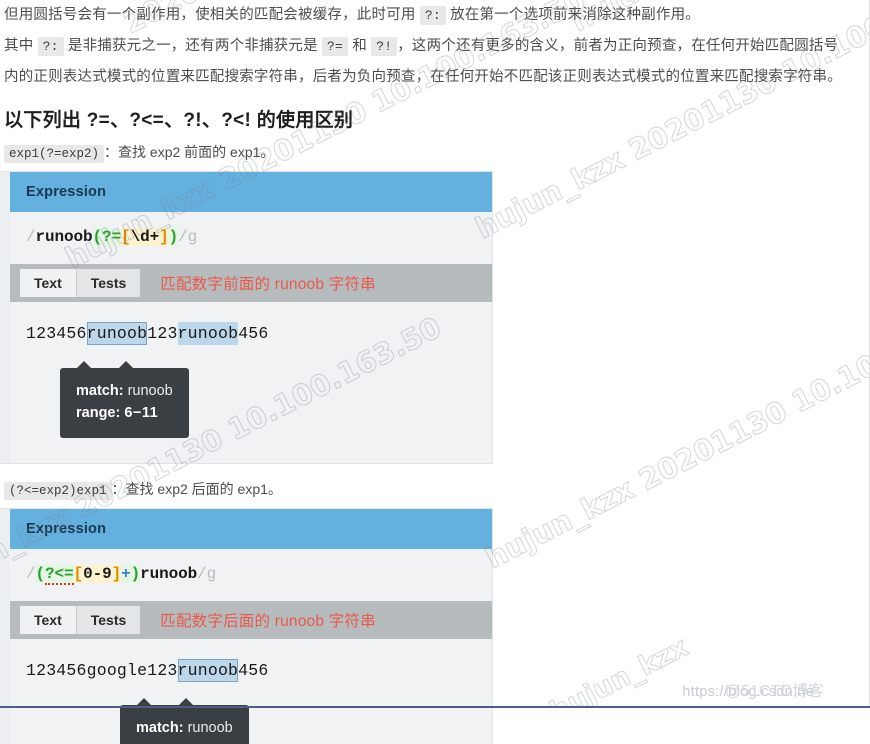 The image size is (870, 744). What do you see at coordinates (212, 15) in the screenshot?
I see `paragraph-text: 但用圆括号会有一个副作用，使相关的匹配会被缓存，此时可用` at bounding box center [212, 15].